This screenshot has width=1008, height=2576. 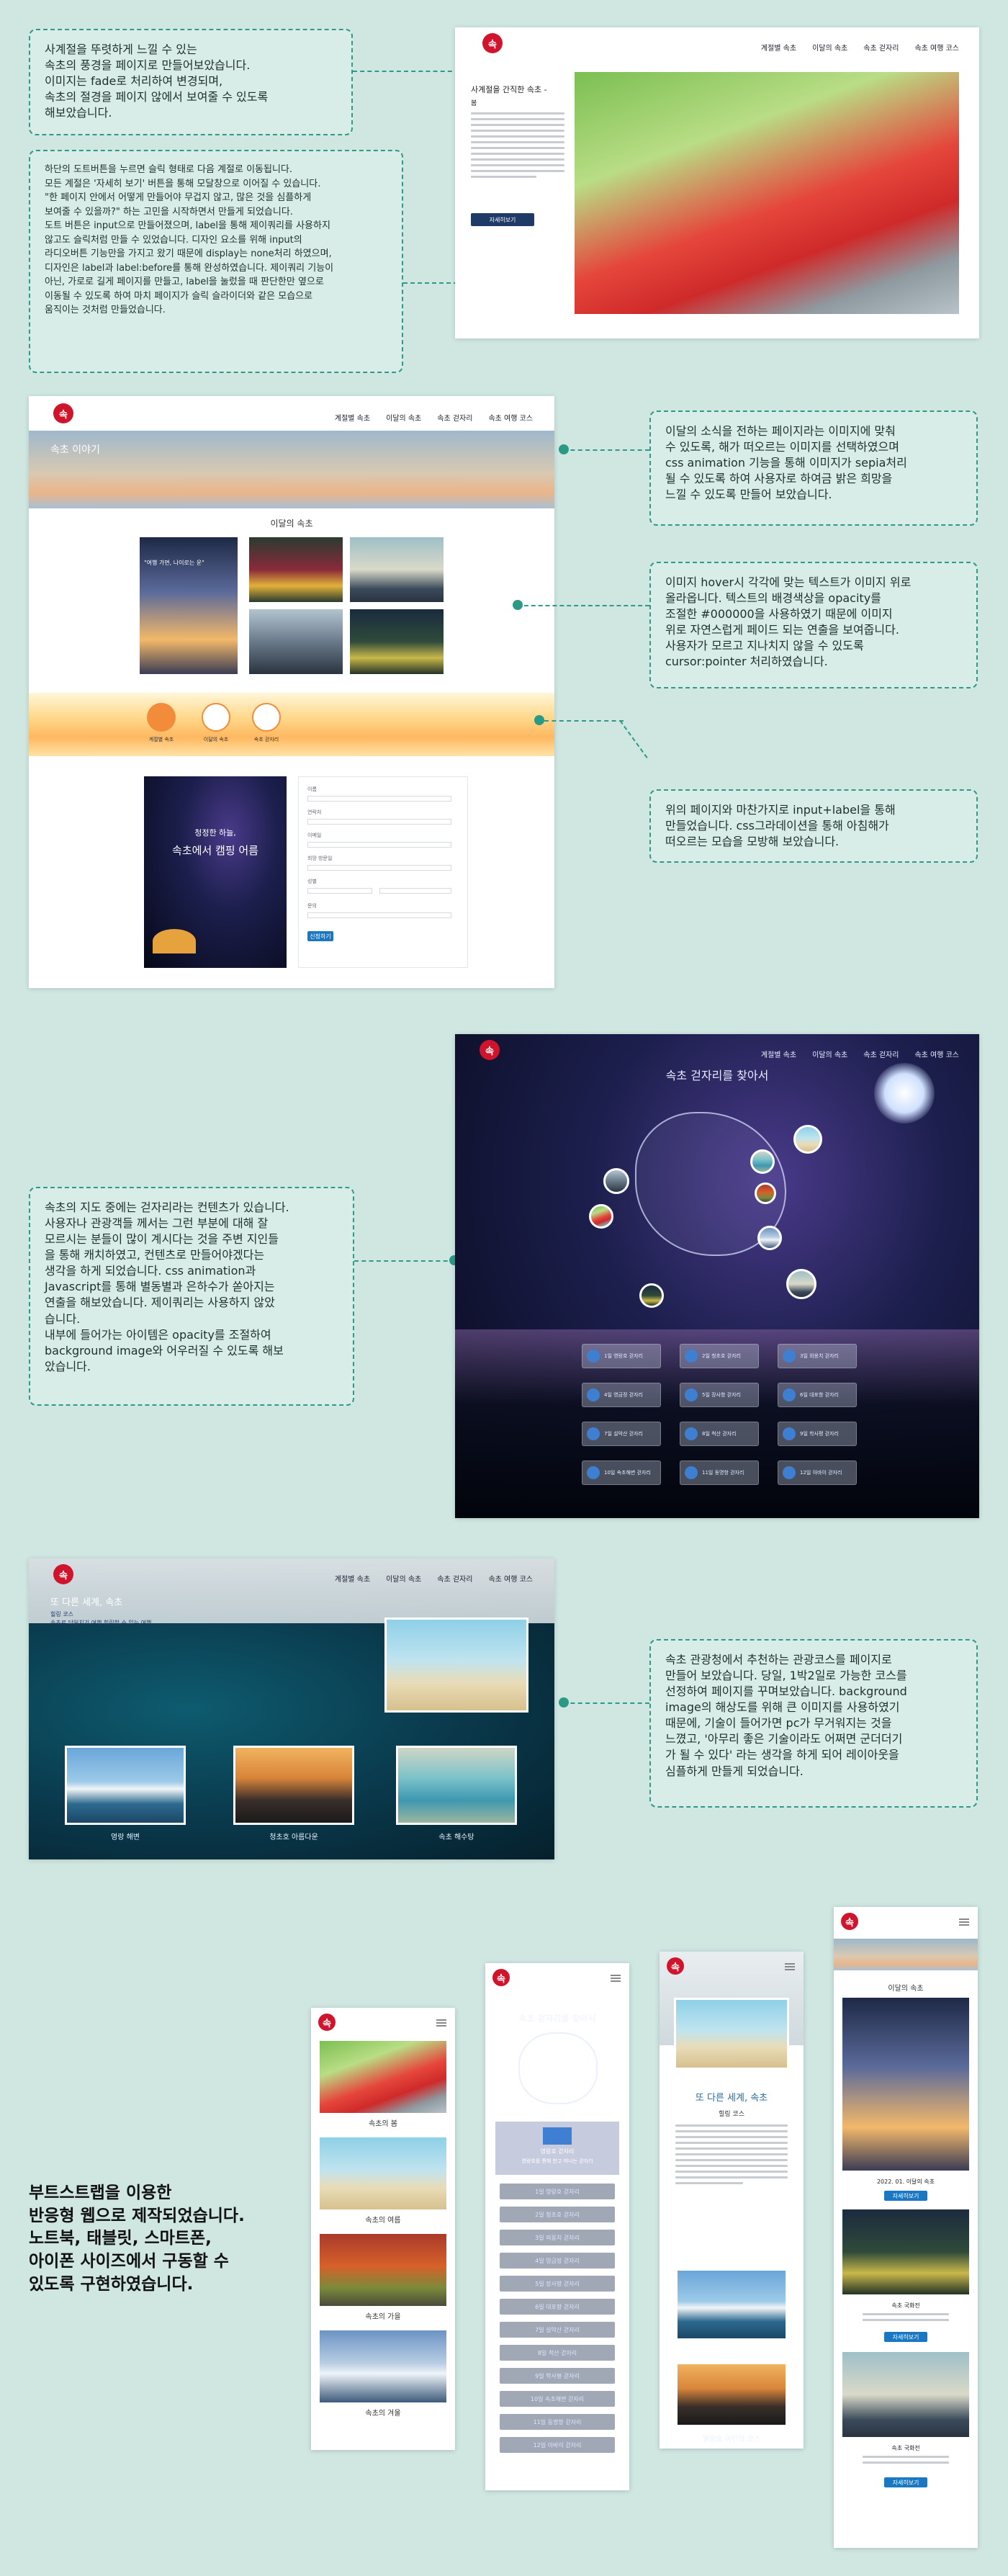 I want to click on star-spot-button: 3일 외옹치 걷자리, so click(x=817, y=1356).